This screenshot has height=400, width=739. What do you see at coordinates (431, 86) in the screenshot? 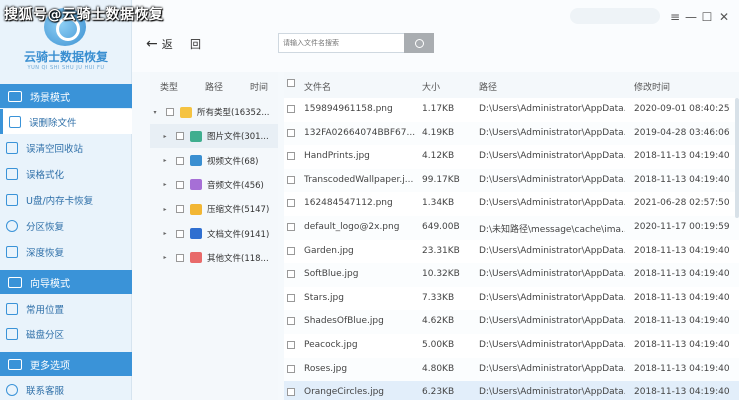
I see `column-header-size: 大小` at bounding box center [431, 86].